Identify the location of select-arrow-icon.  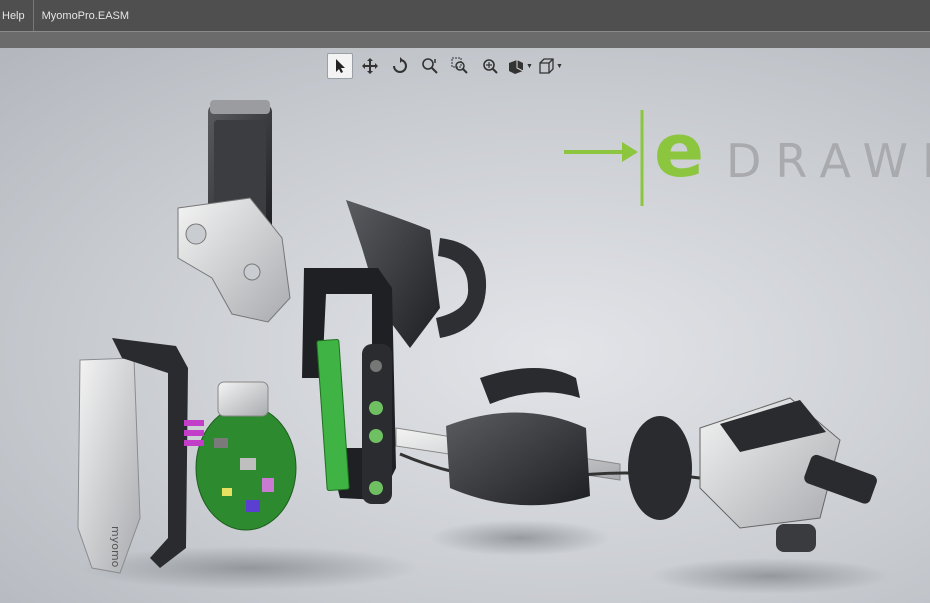
(340, 66).